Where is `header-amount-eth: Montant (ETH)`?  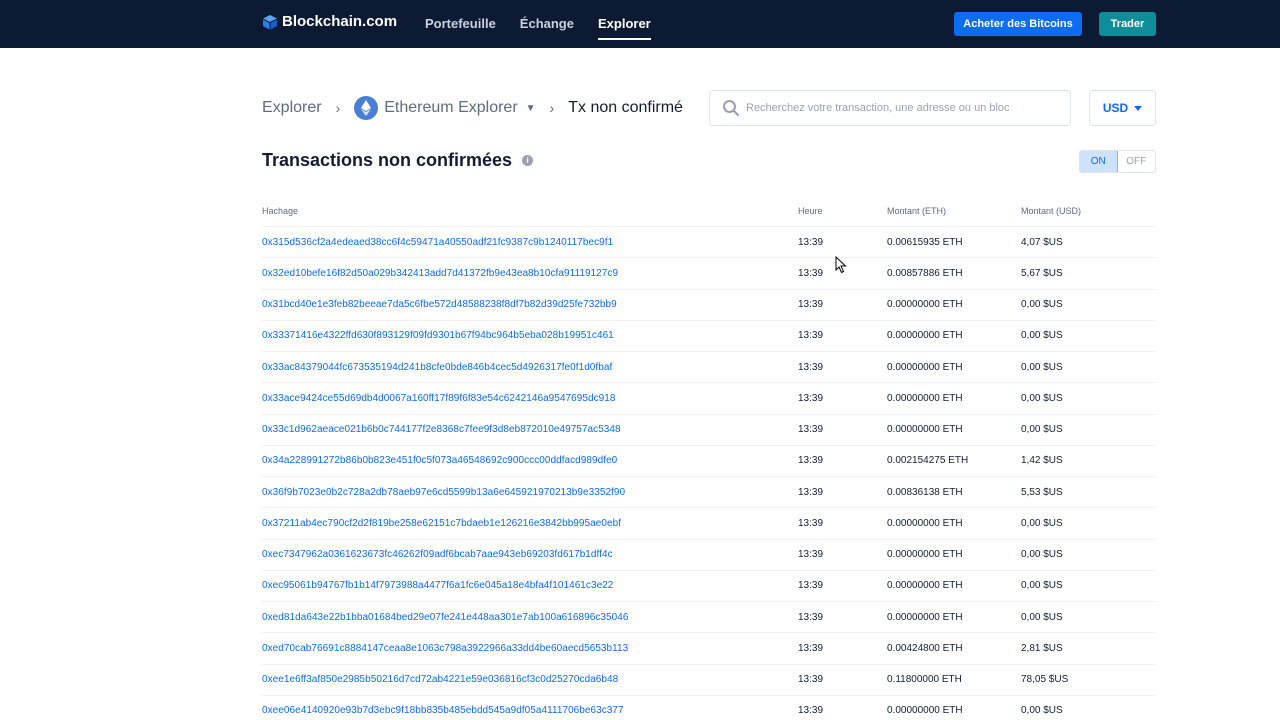 header-amount-eth: Montant (ETH) is located at coordinates (917, 211).